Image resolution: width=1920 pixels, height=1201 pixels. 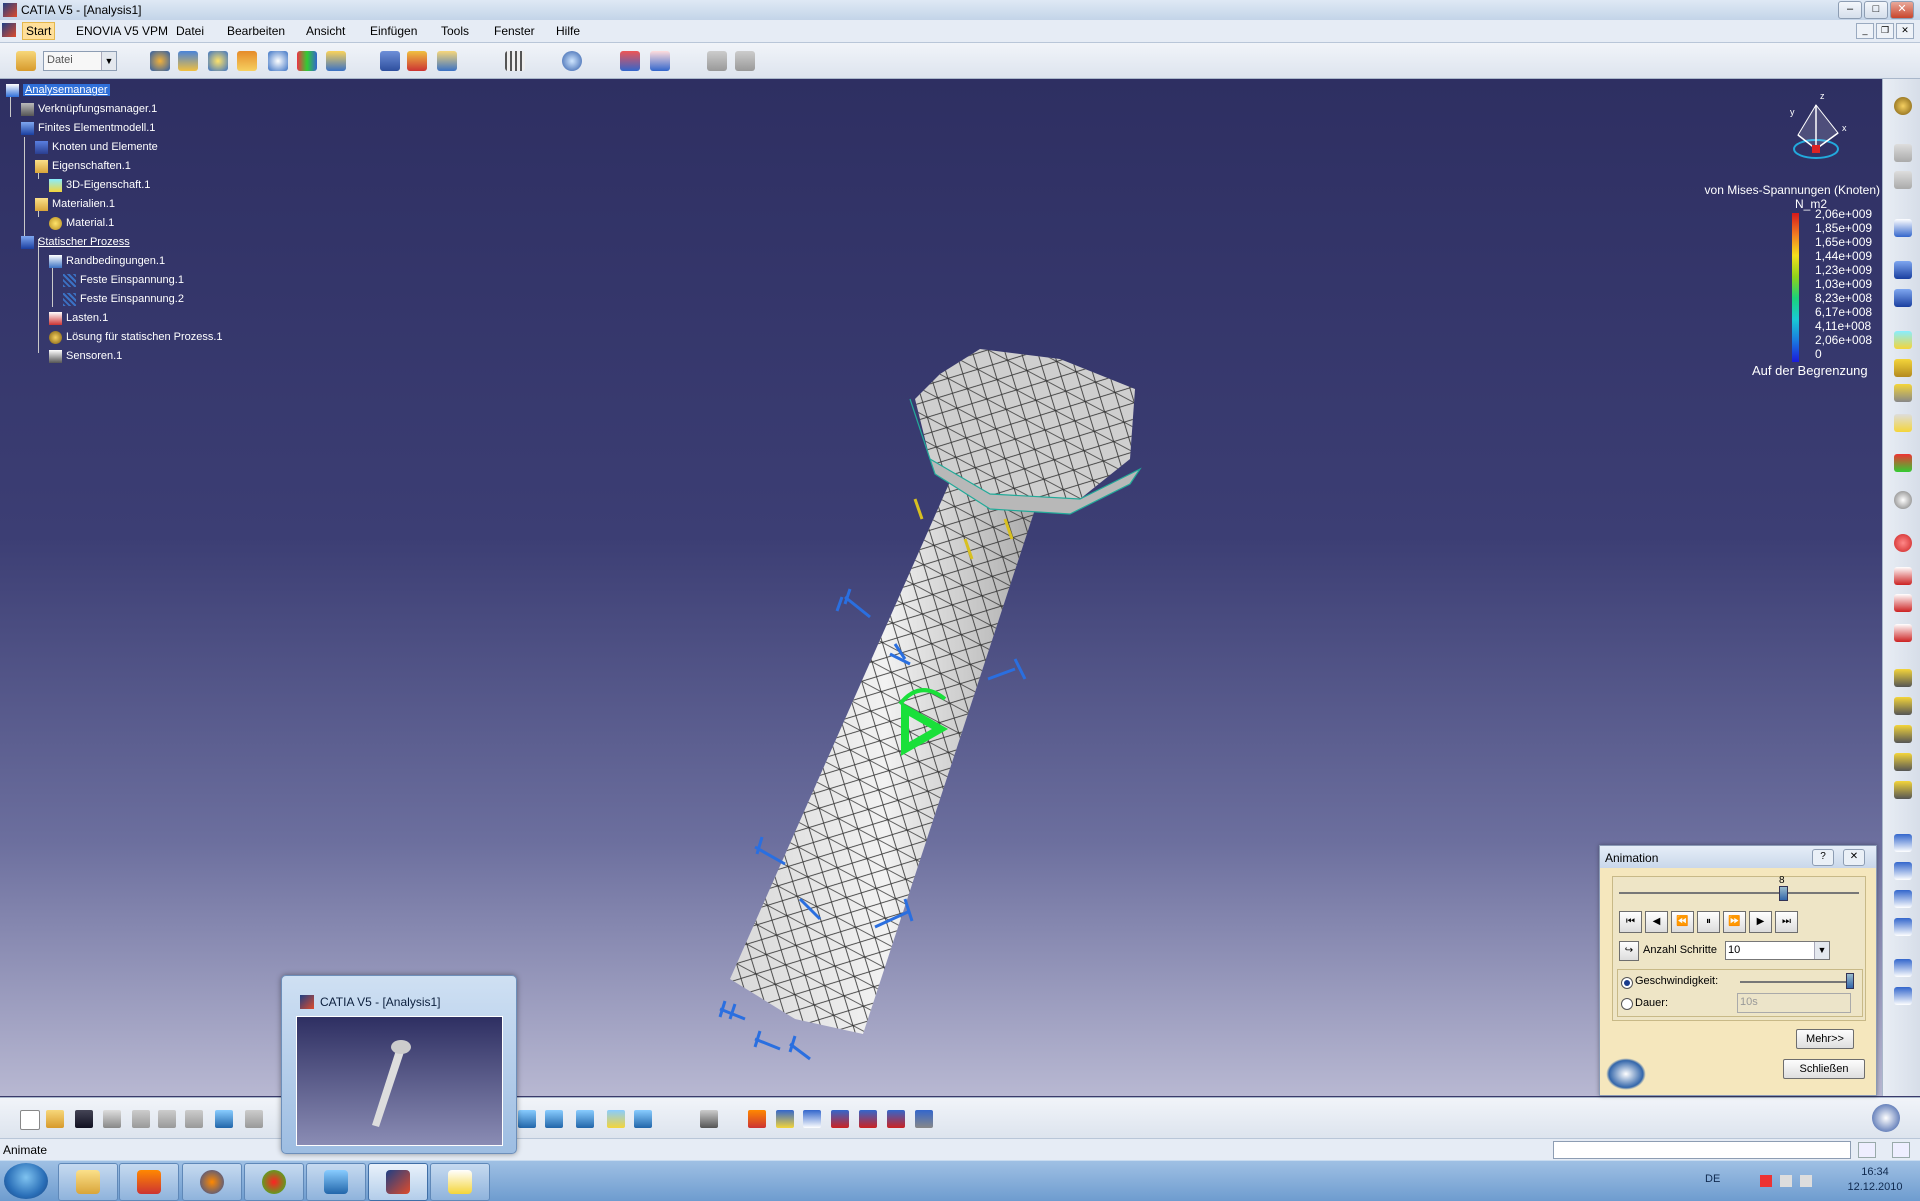 What do you see at coordinates (1903, 106) in the screenshot?
I see `gear-icon` at bounding box center [1903, 106].